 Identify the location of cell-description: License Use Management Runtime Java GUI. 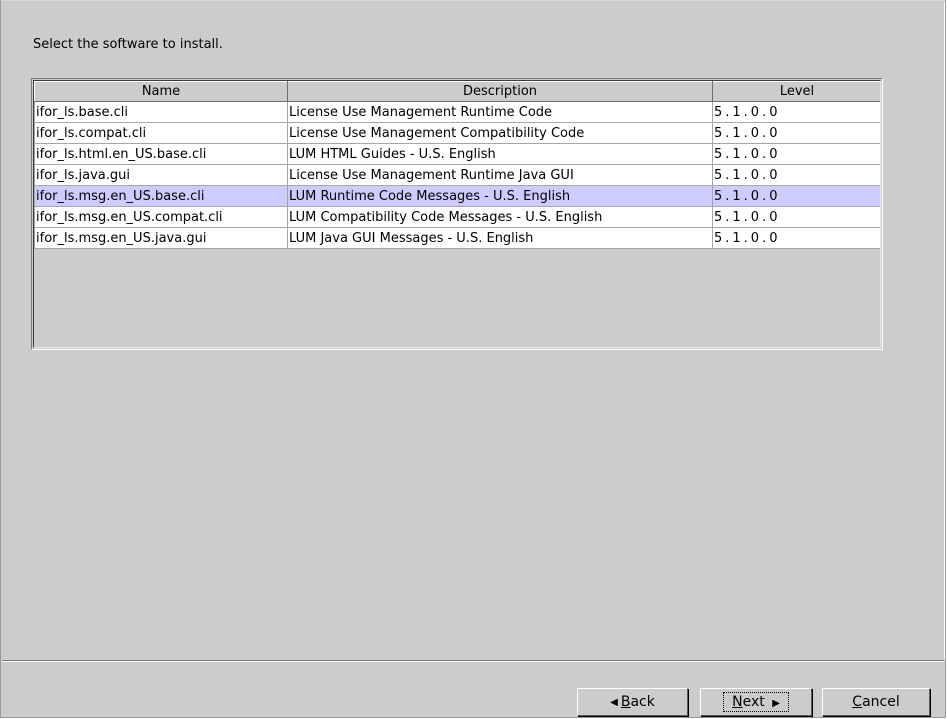
(500, 175).